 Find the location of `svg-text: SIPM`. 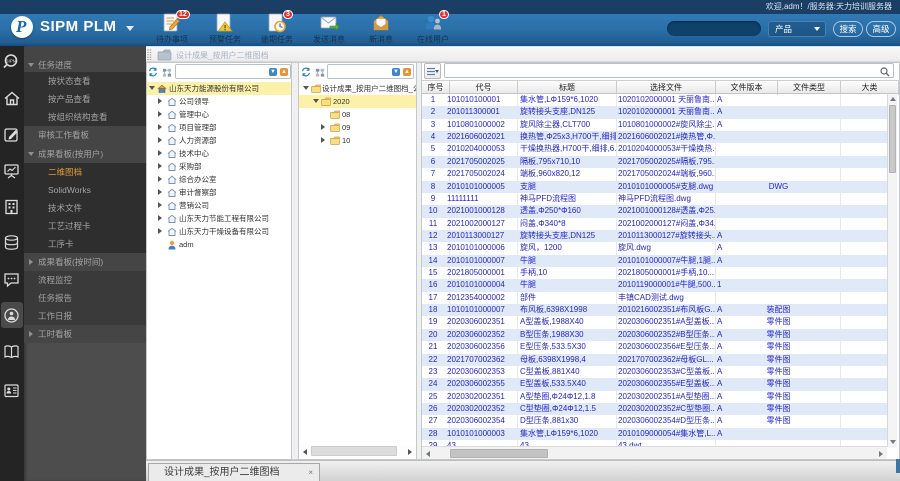

svg-text: SIPM is located at coordinates (10, 61).